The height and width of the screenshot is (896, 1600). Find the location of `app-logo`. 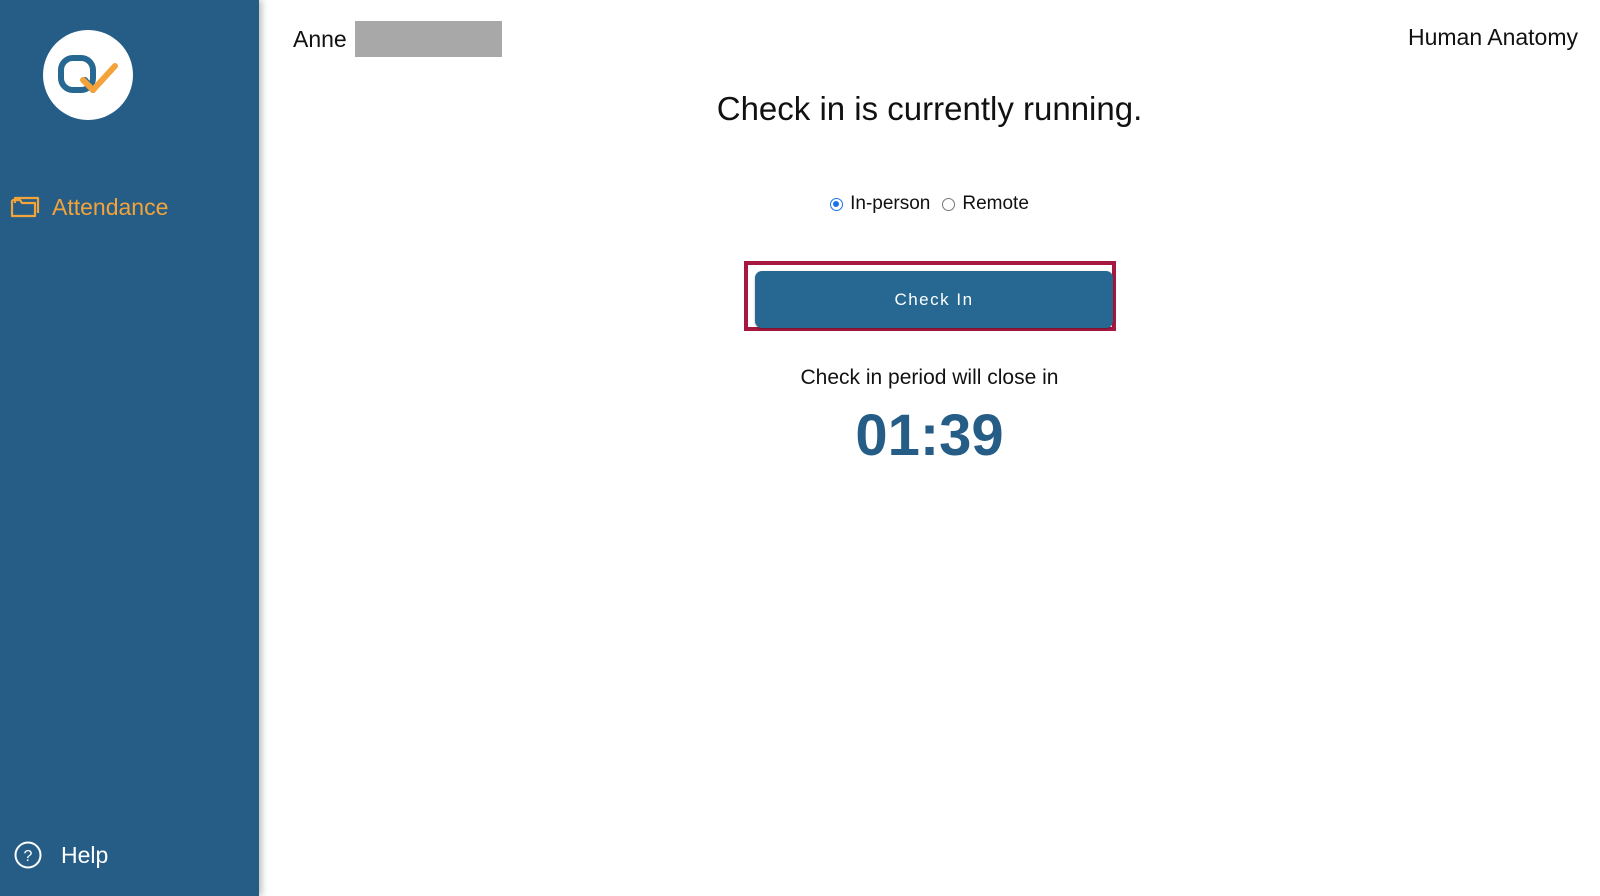

app-logo is located at coordinates (88, 75).